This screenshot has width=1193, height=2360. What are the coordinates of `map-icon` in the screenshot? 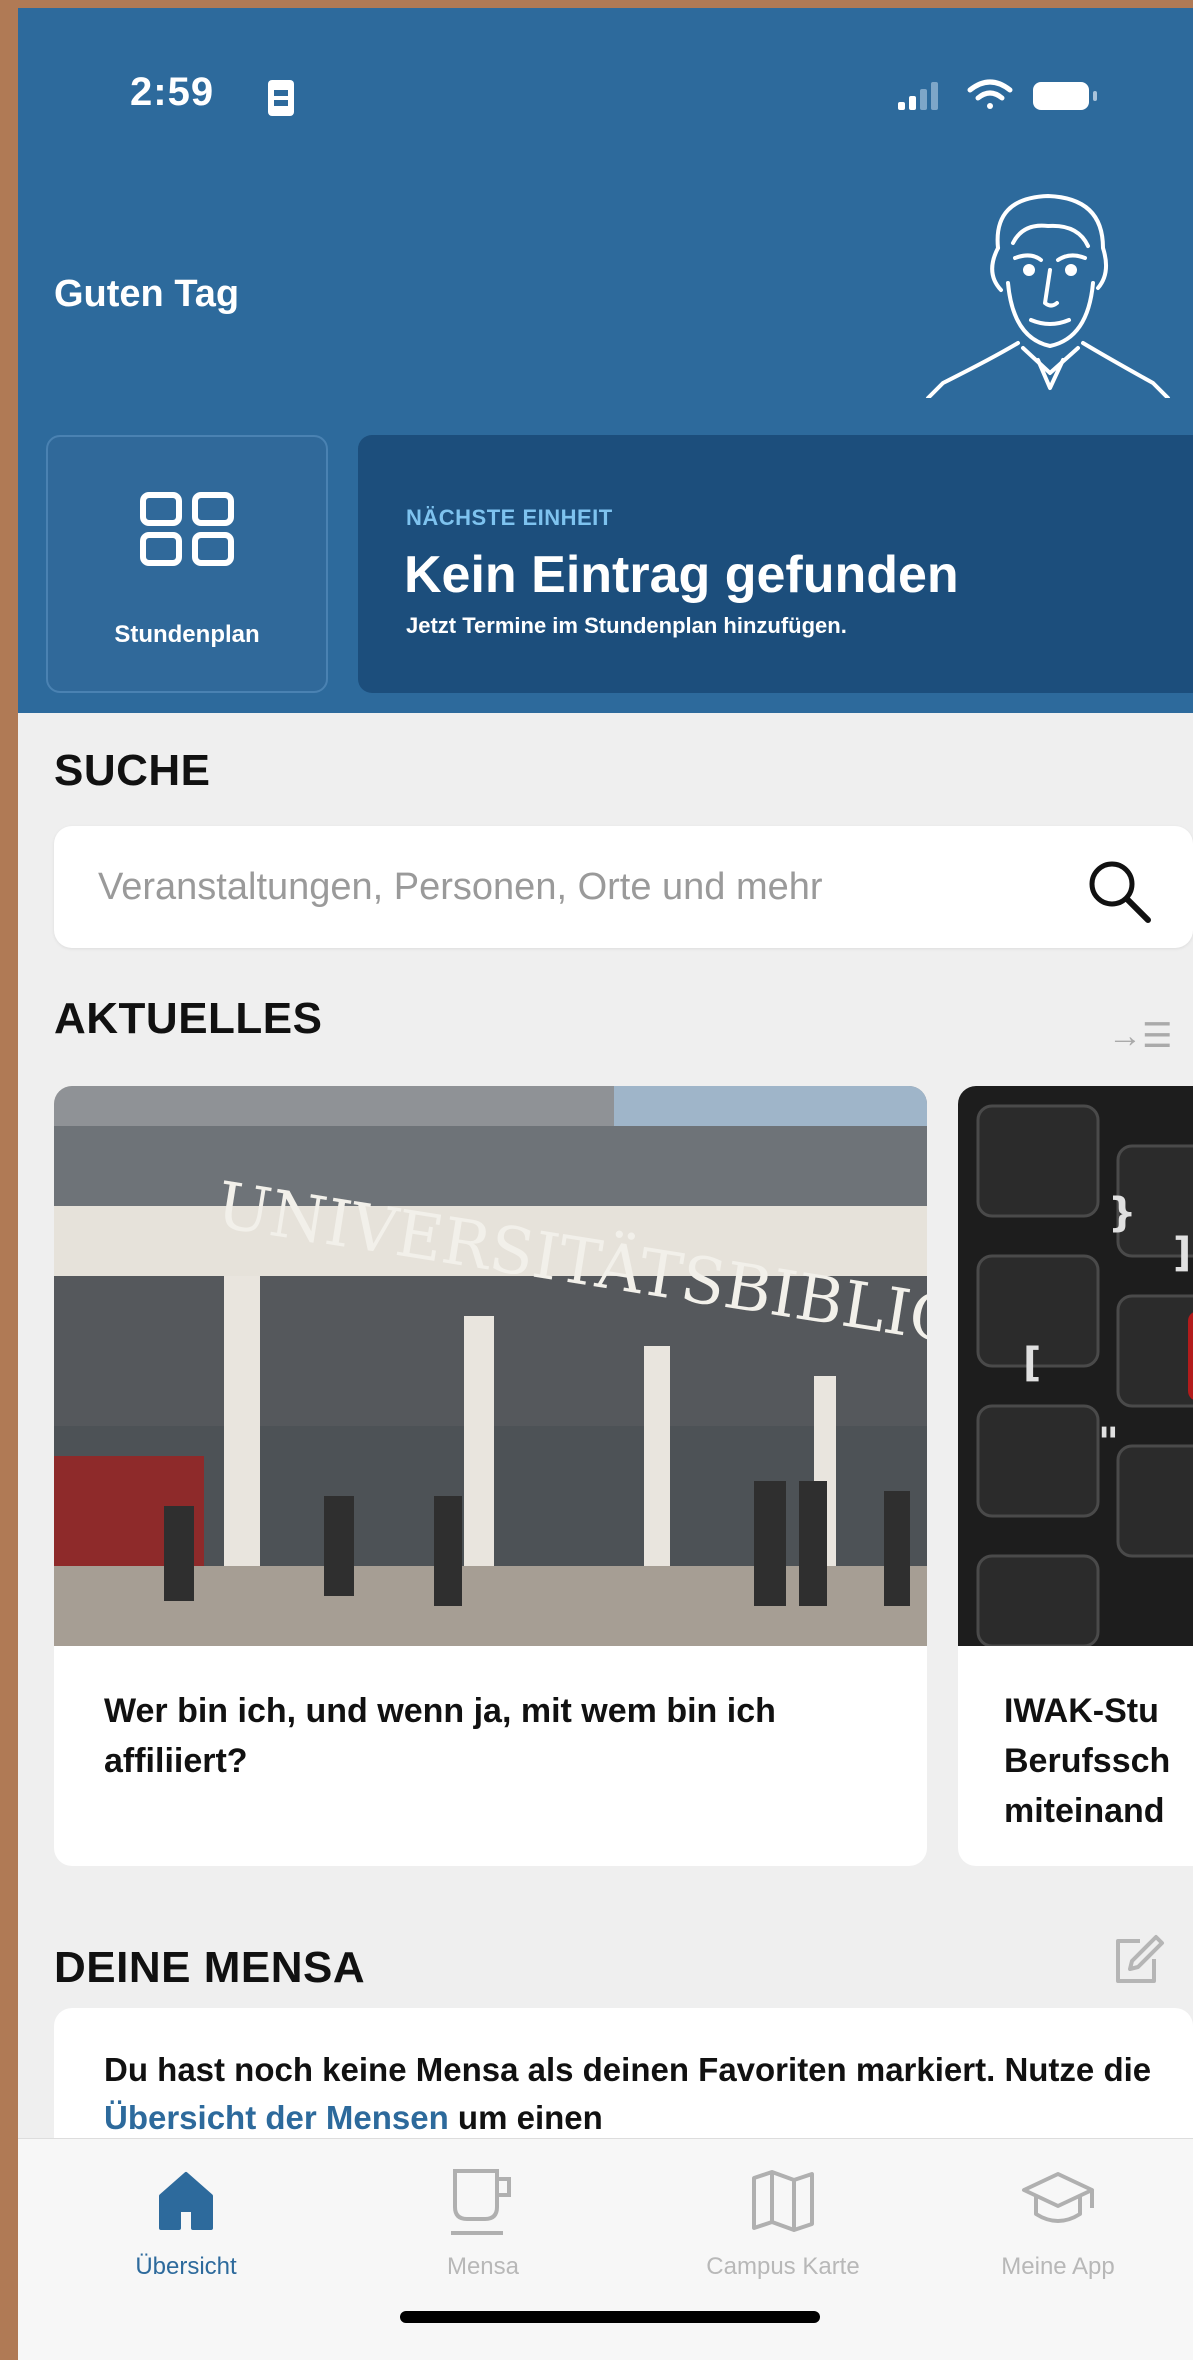 It's located at (783, 2201).